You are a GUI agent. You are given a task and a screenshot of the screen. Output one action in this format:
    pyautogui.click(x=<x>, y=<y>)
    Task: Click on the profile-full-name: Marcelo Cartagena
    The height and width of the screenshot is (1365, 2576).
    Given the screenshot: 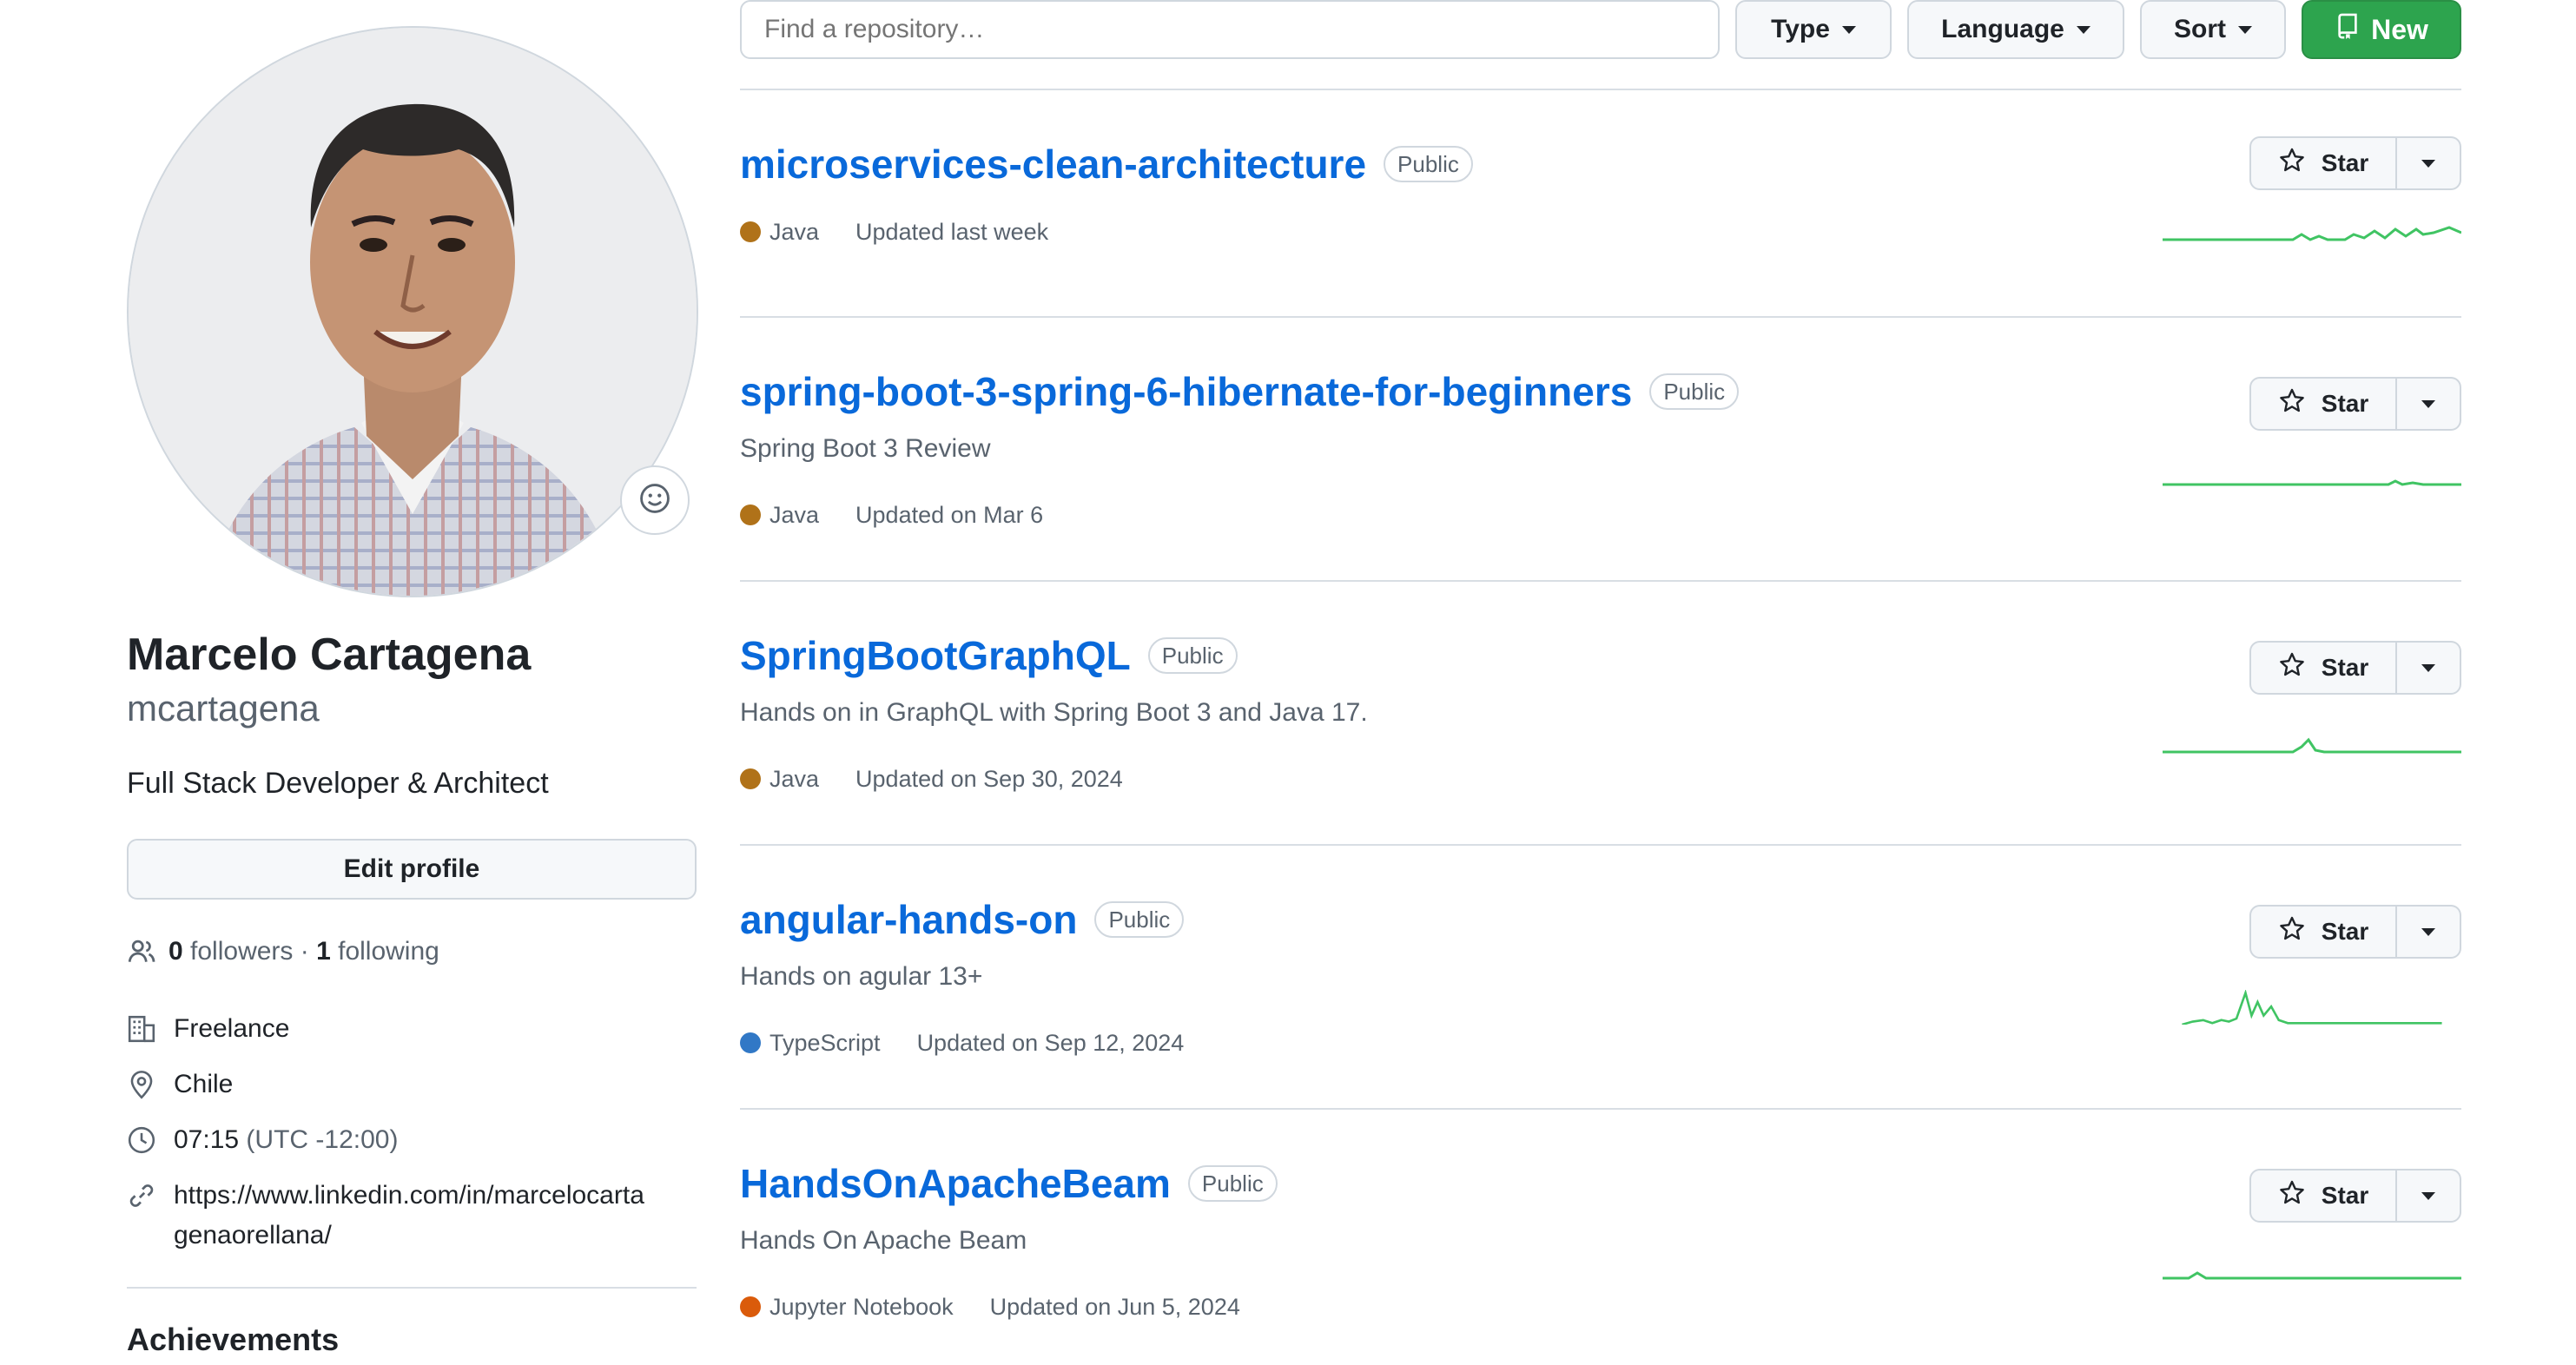 What is the action you would take?
    pyautogui.click(x=330, y=655)
    